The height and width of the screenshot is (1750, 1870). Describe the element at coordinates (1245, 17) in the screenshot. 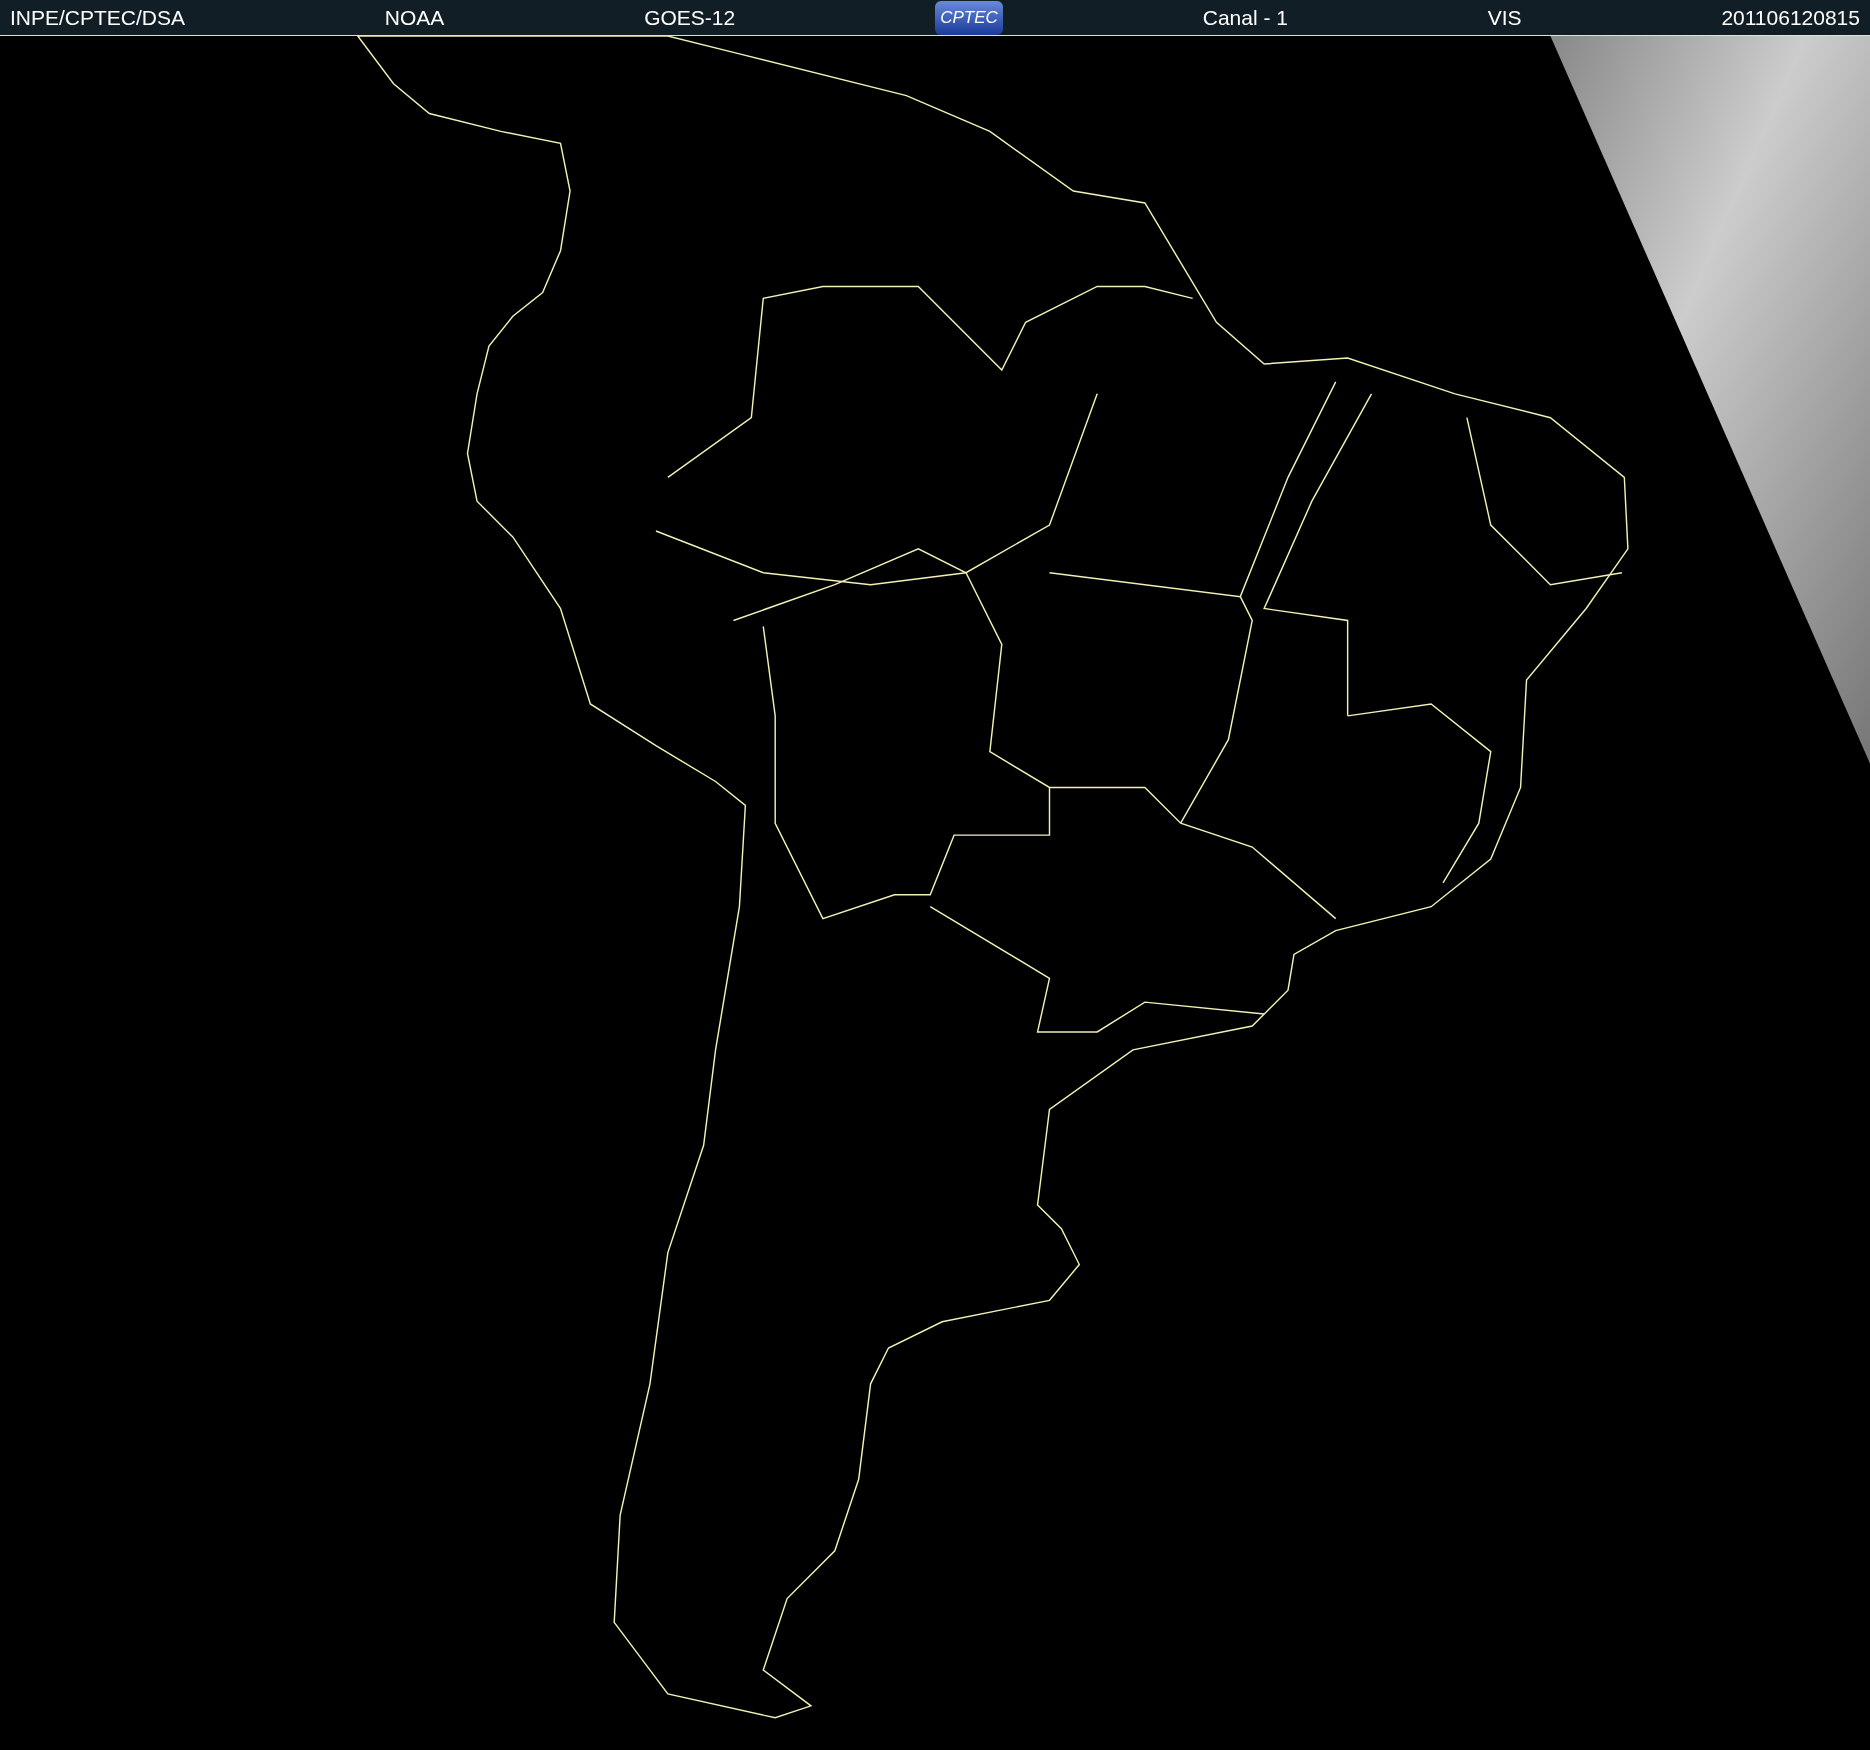

I see `header-label: Canal - 1` at that location.